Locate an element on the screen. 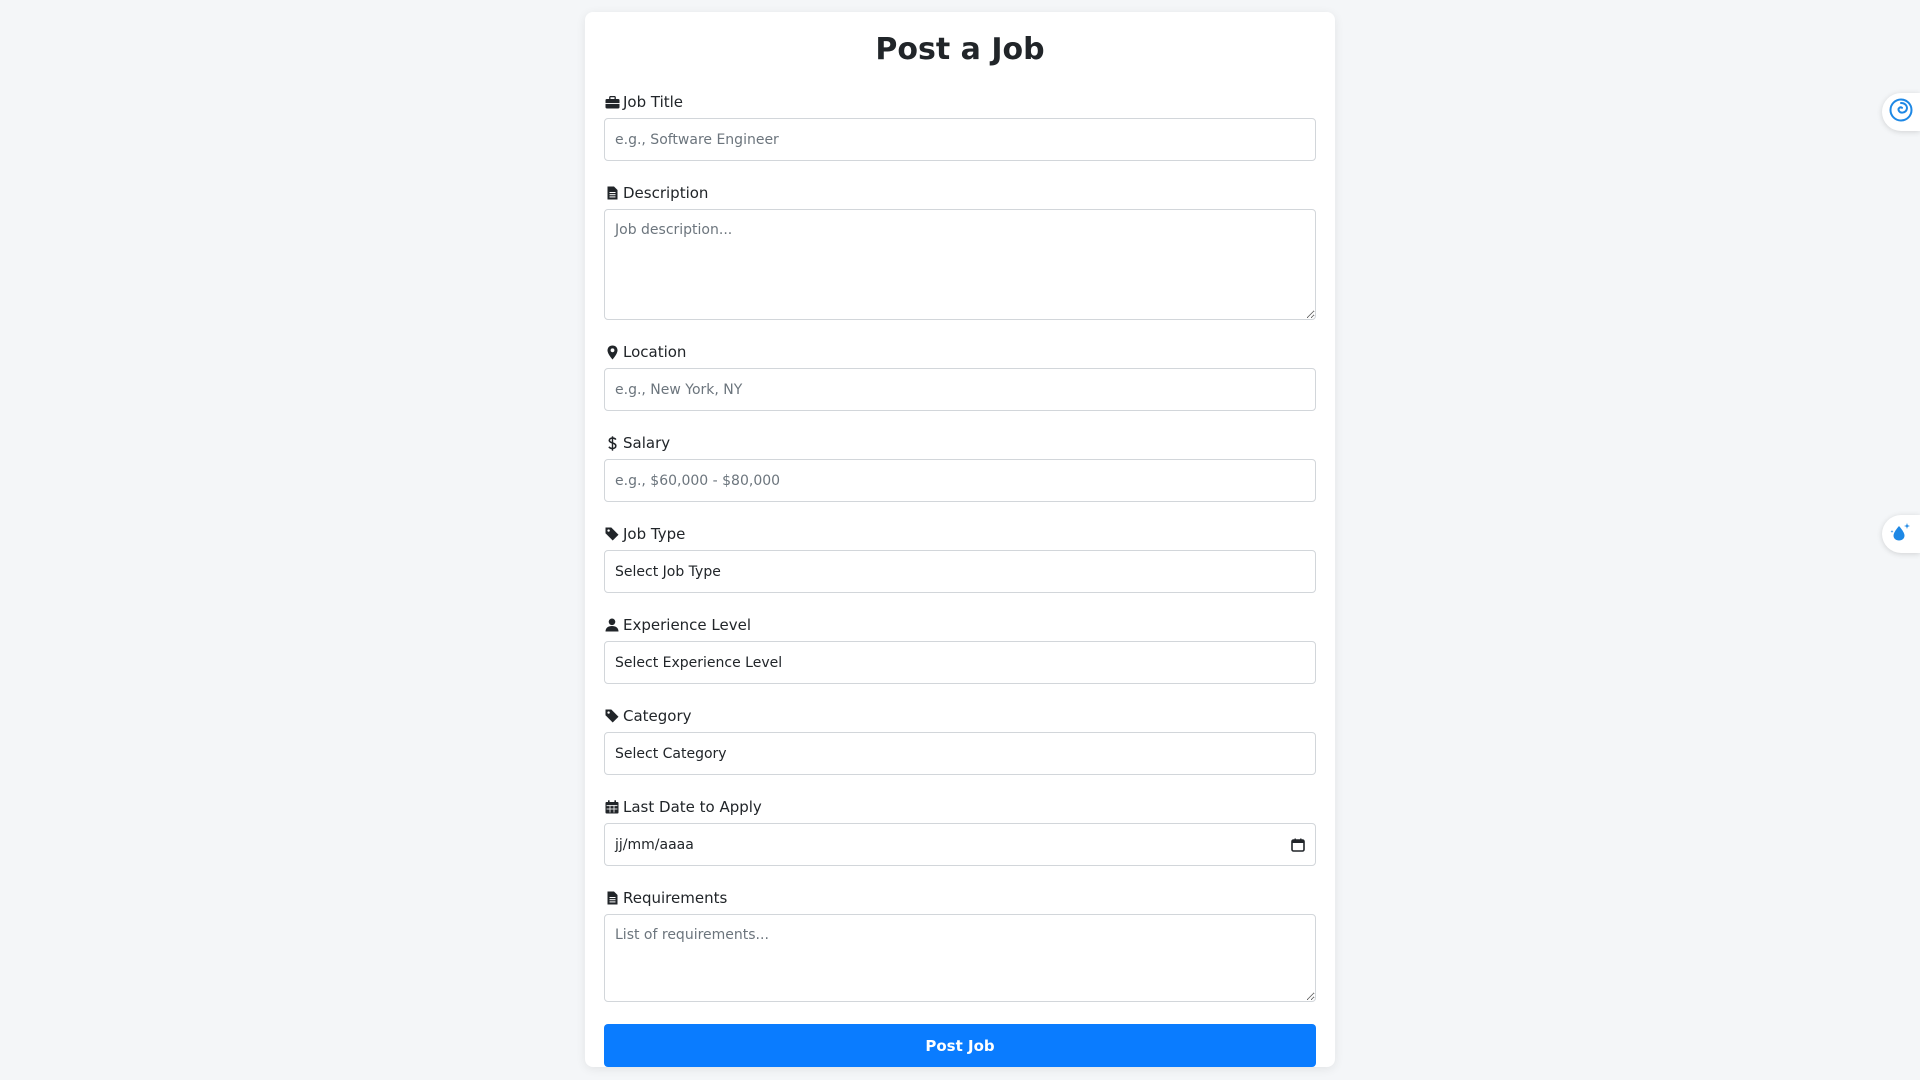  swirl-logo-widget is located at coordinates (1901, 112).